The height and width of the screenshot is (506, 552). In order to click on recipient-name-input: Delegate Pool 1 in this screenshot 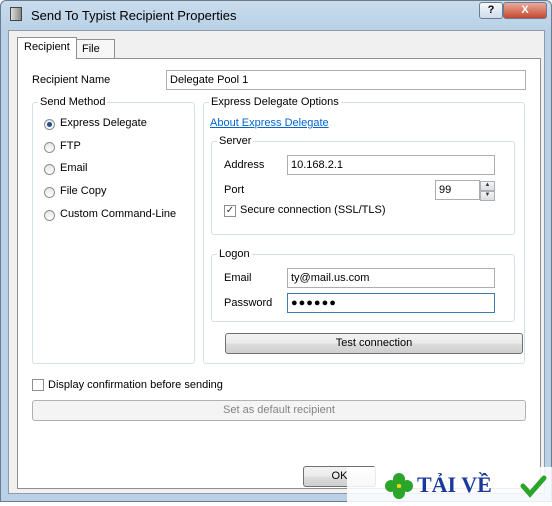, I will do `click(346, 80)`.